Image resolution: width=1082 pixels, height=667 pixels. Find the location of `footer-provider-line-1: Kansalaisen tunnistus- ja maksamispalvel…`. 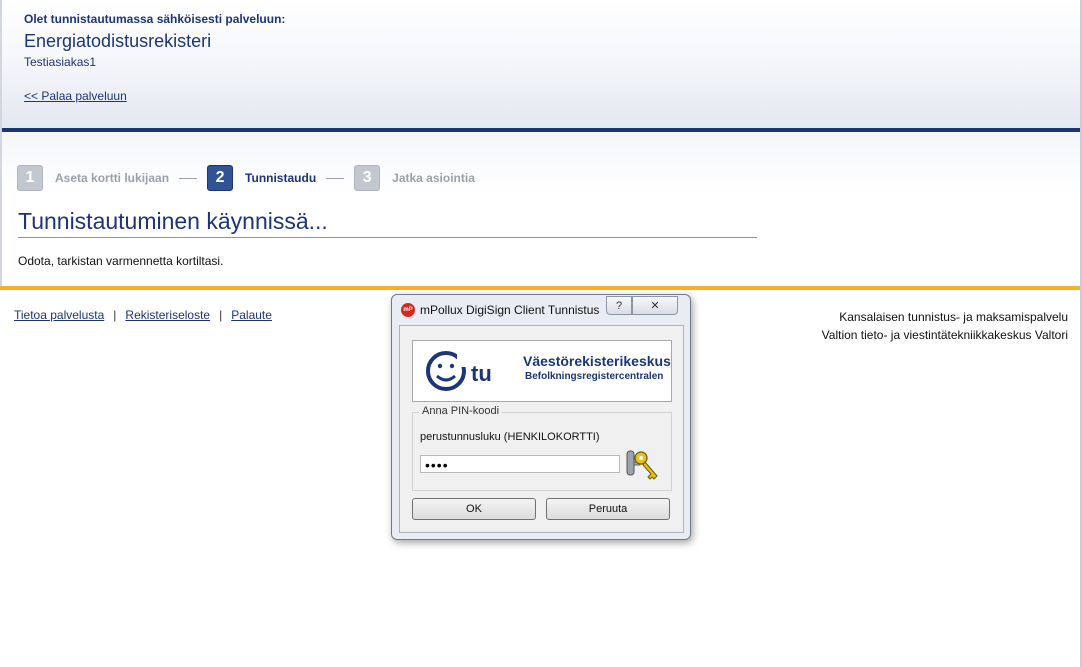

footer-provider-line-1: Kansalaisen tunnistus- ja maksamispalvel… is located at coordinates (953, 317).